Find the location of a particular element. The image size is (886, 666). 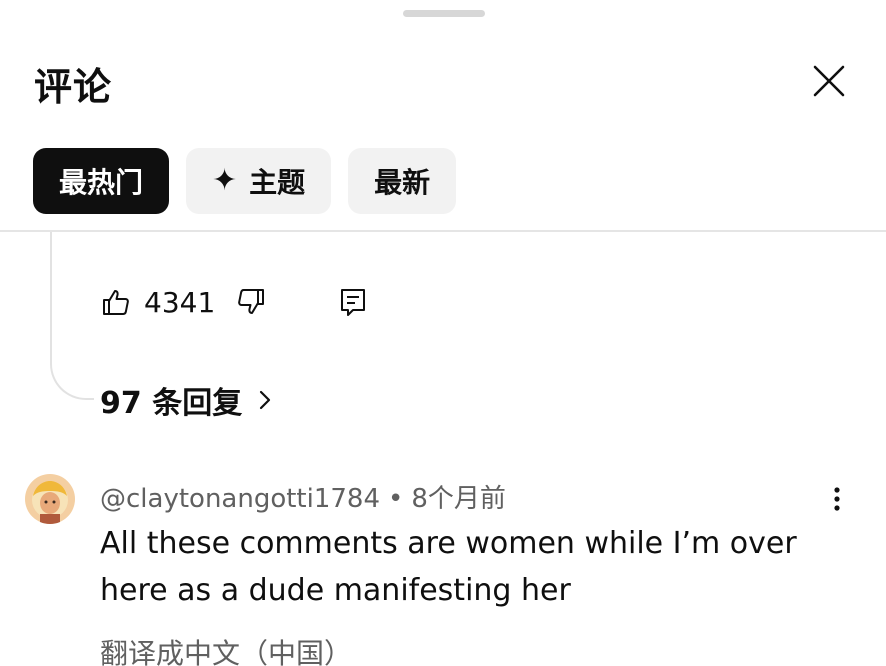

view-replies-button: 97 条回复 is located at coordinates (189, 400).